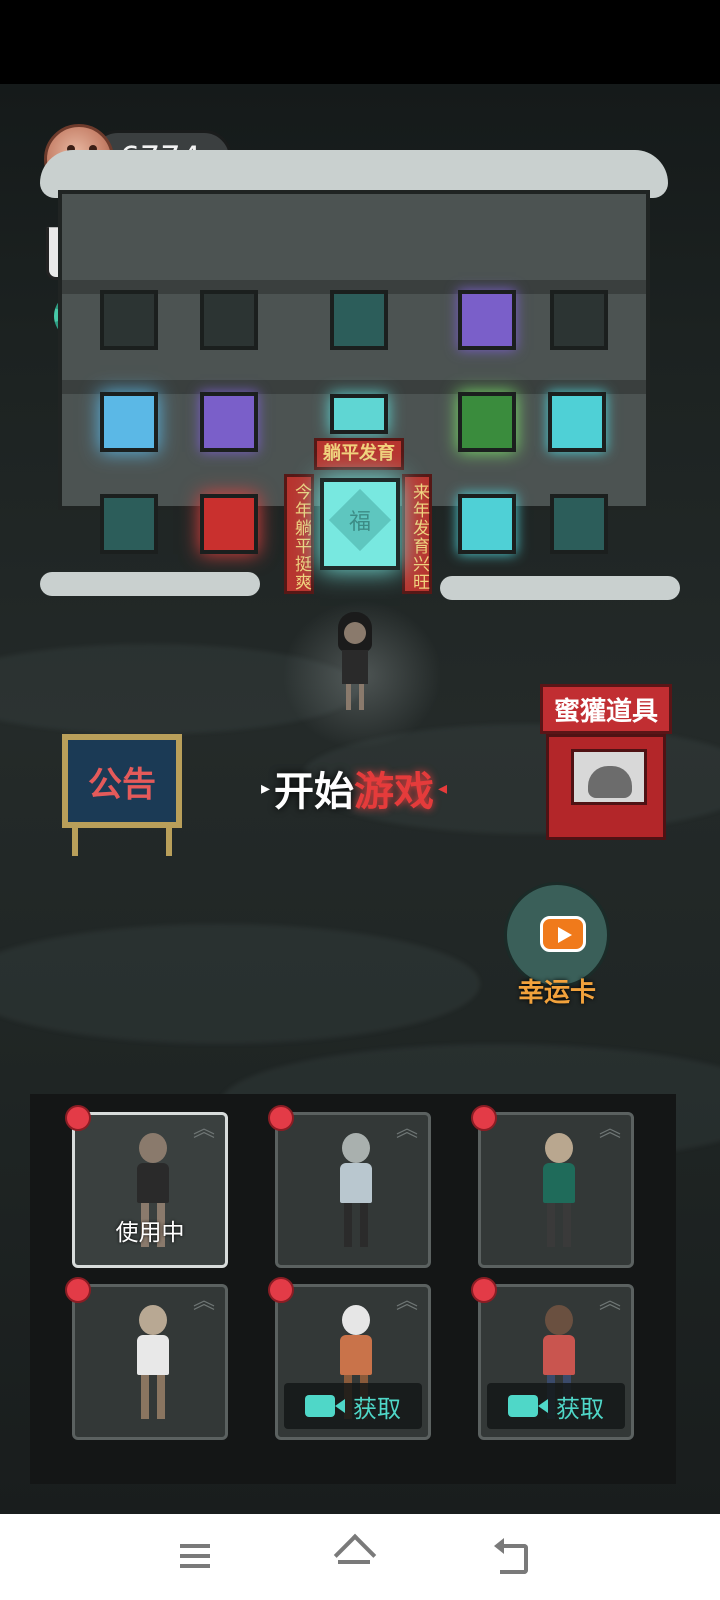 This screenshot has width=720, height=1600. I want to click on notice-label: 公告, so click(122, 784).